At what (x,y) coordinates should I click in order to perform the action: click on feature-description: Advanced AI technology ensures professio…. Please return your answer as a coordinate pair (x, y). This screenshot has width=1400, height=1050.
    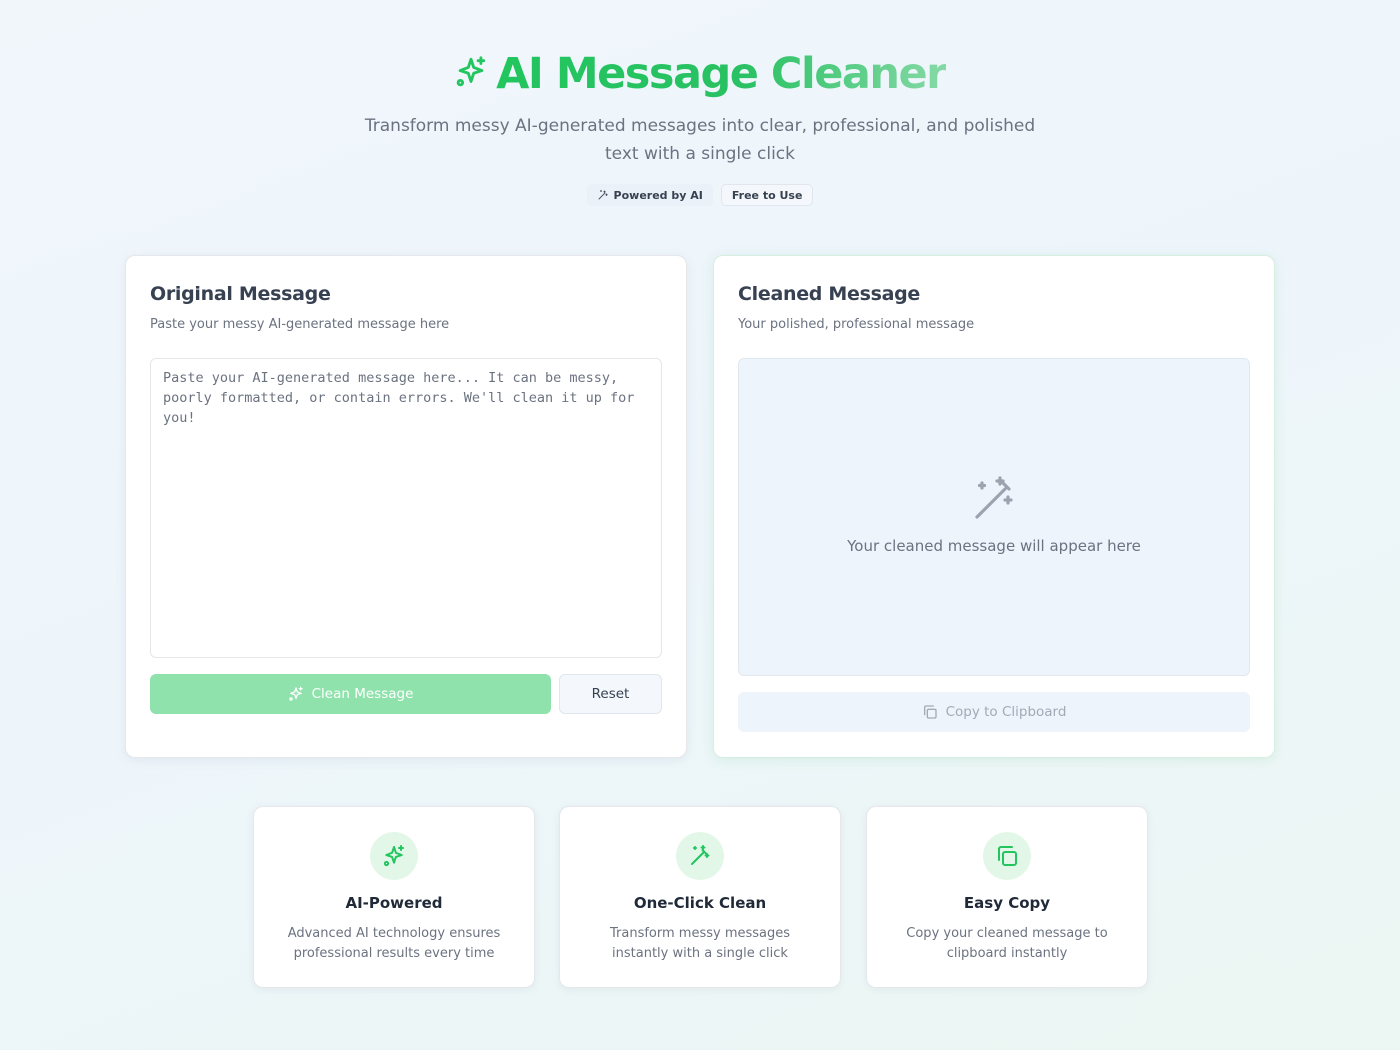
    Looking at the image, I should click on (394, 943).